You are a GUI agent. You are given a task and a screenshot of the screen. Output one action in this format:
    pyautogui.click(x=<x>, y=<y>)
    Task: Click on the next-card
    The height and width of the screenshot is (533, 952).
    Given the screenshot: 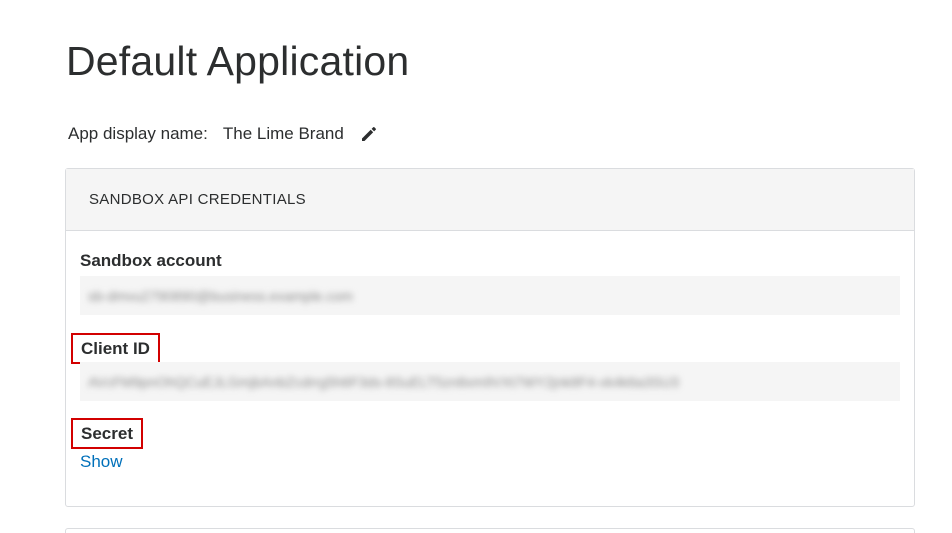 What is the action you would take?
    pyautogui.click(x=490, y=530)
    